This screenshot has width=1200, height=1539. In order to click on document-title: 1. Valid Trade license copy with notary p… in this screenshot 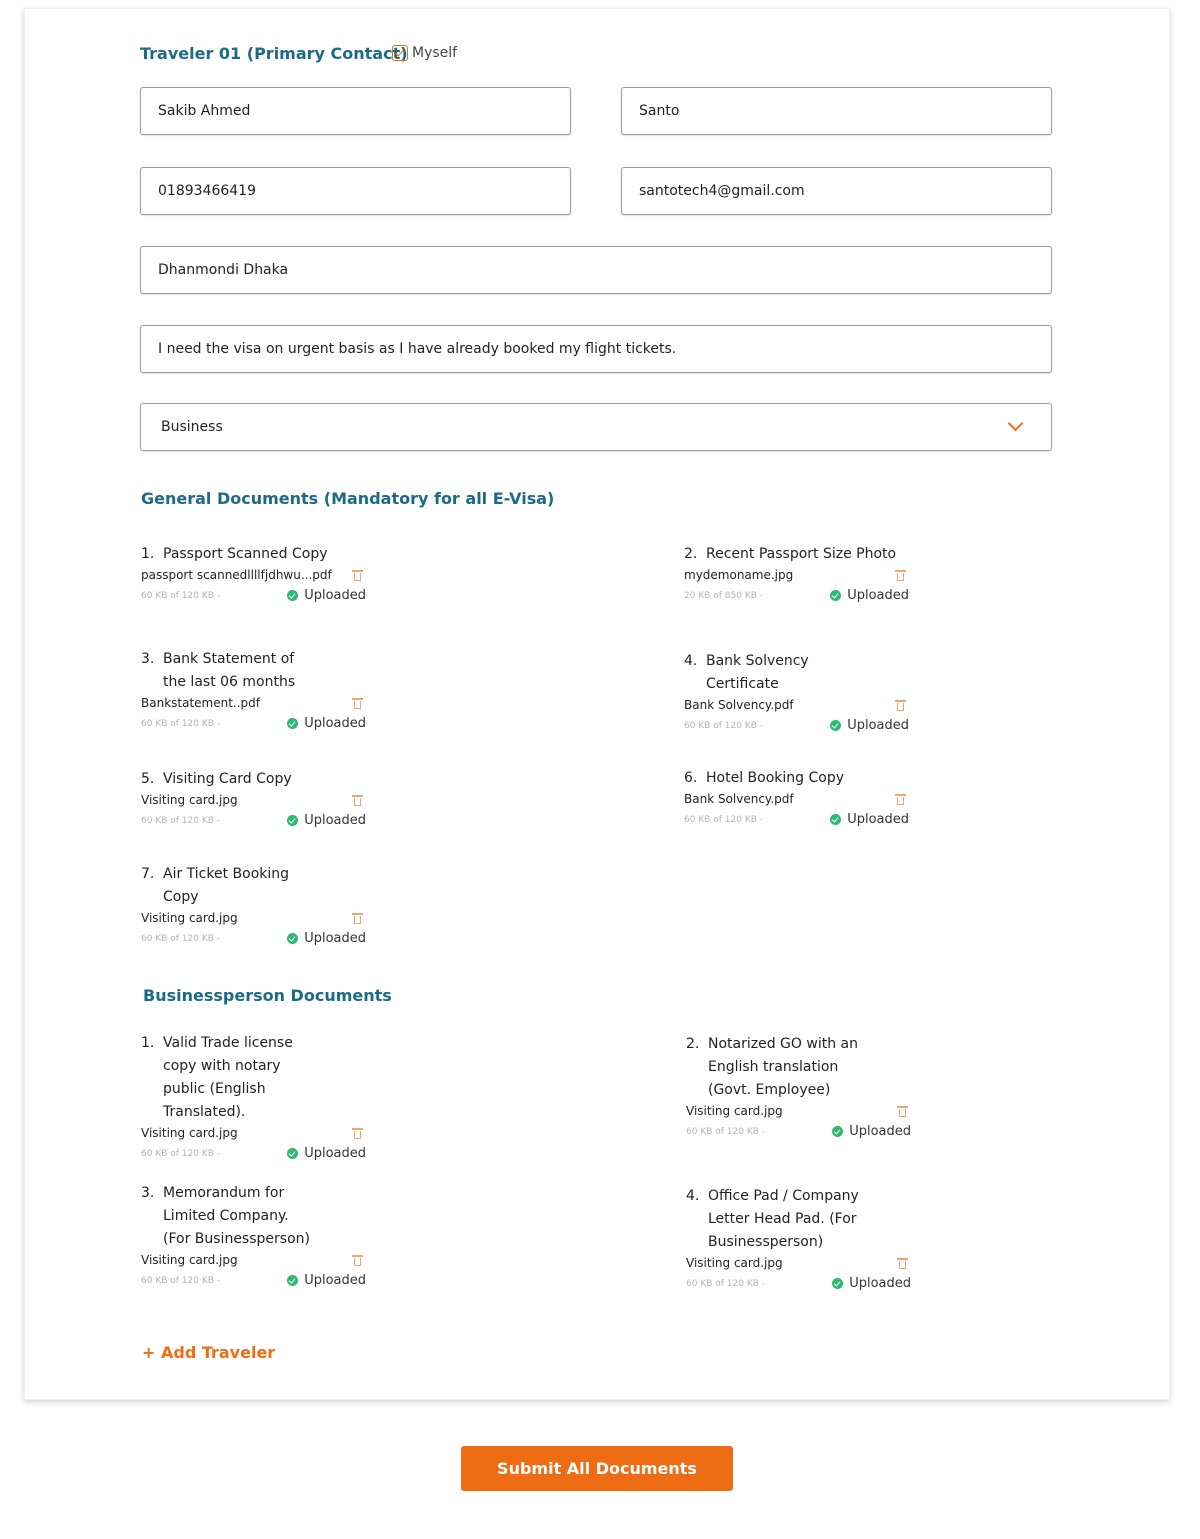, I will do `click(253, 1078)`.